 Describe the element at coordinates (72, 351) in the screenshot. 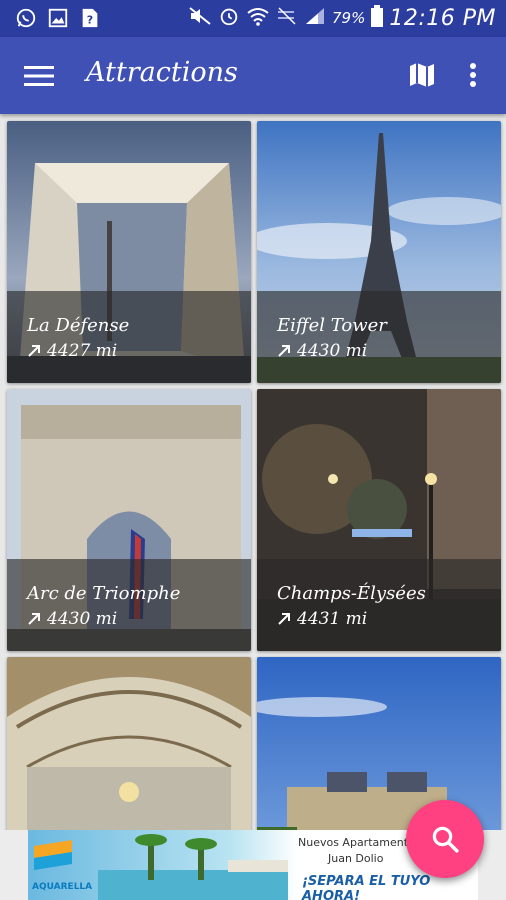

I see `attraction-distance: 4427 mi` at that location.